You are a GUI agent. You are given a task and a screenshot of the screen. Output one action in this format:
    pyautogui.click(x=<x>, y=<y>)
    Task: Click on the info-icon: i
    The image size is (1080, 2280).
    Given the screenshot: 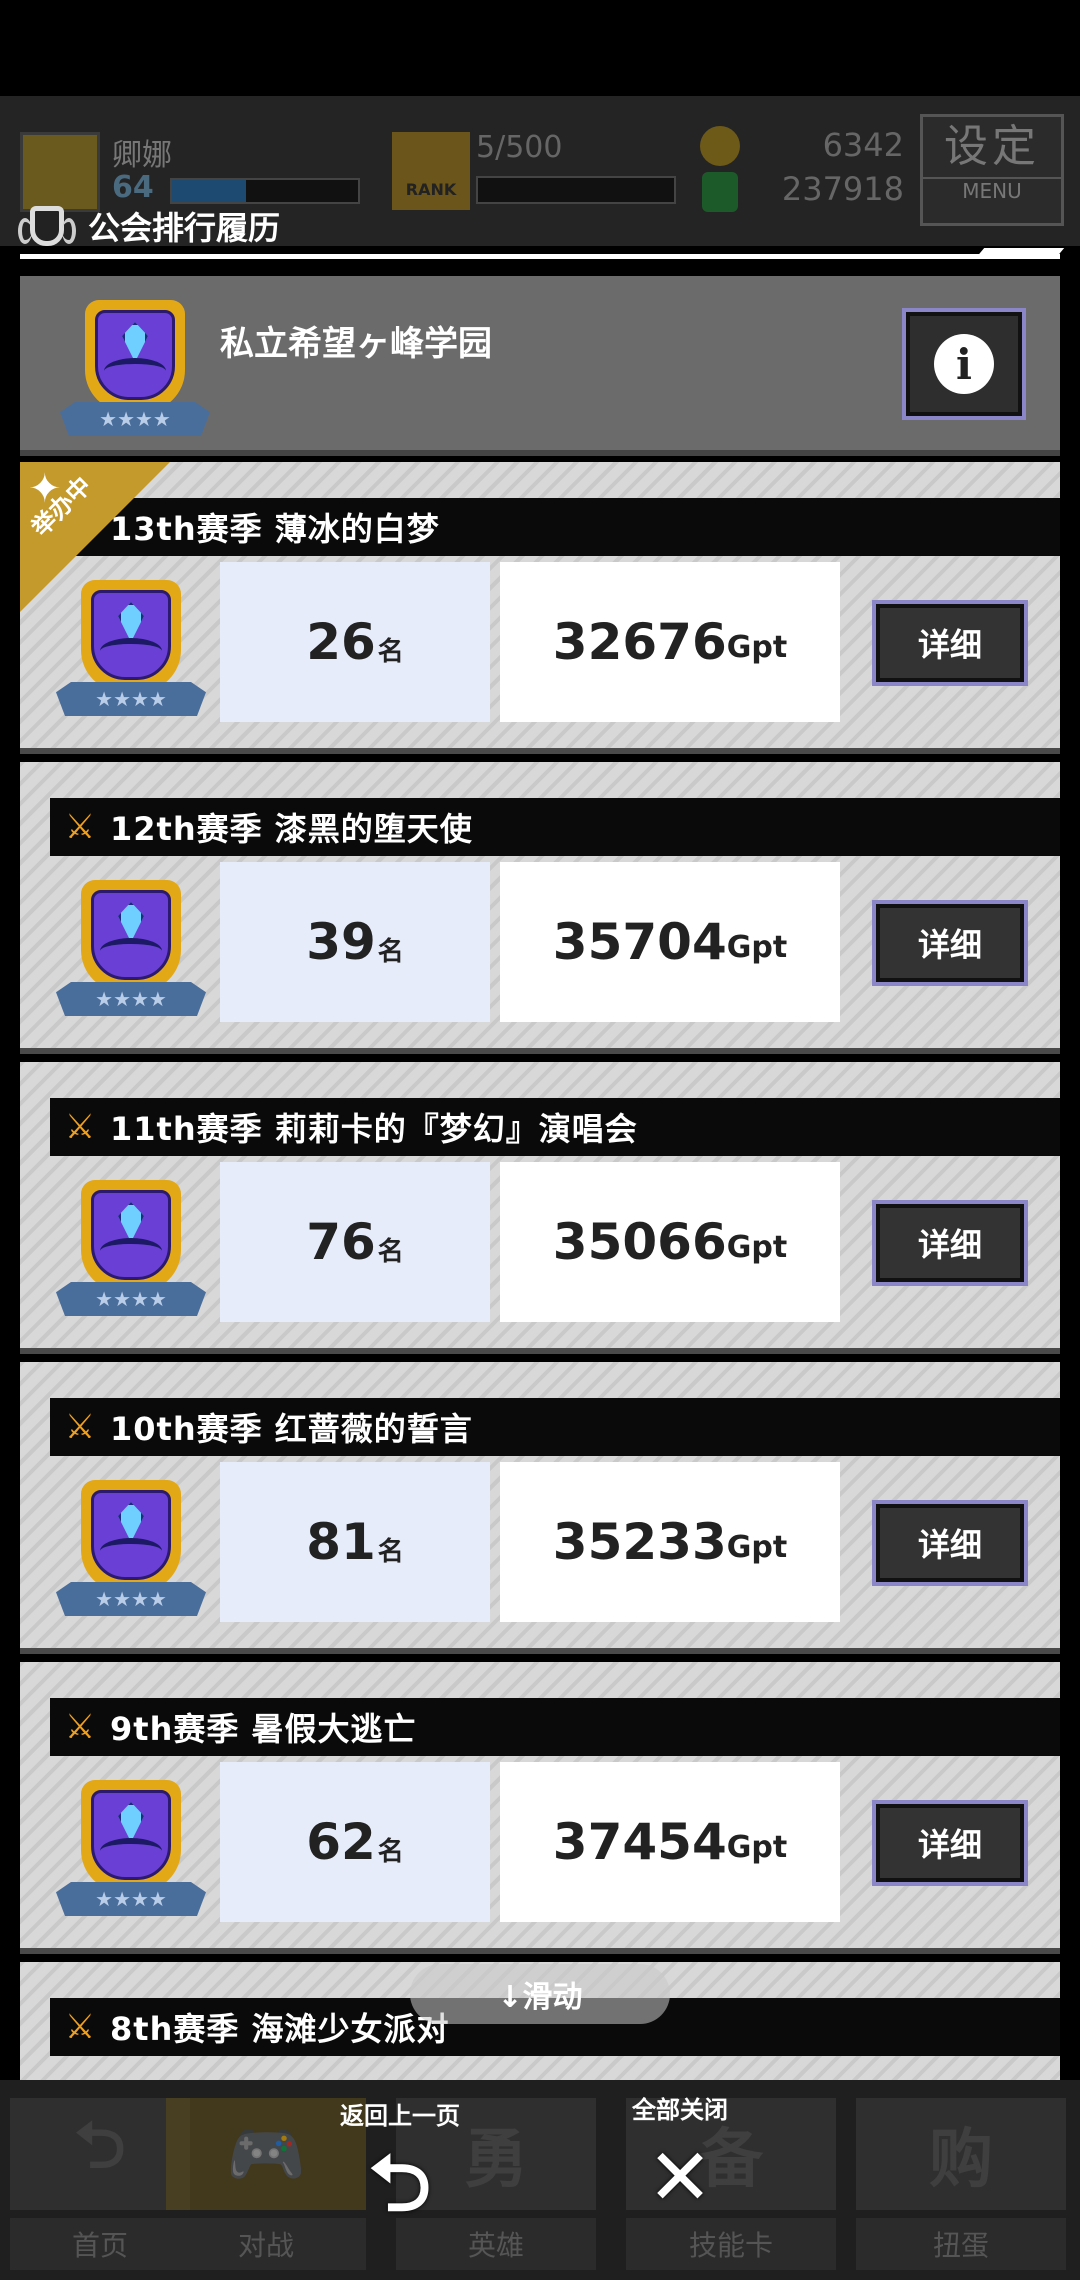 What is the action you would take?
    pyautogui.click(x=964, y=364)
    